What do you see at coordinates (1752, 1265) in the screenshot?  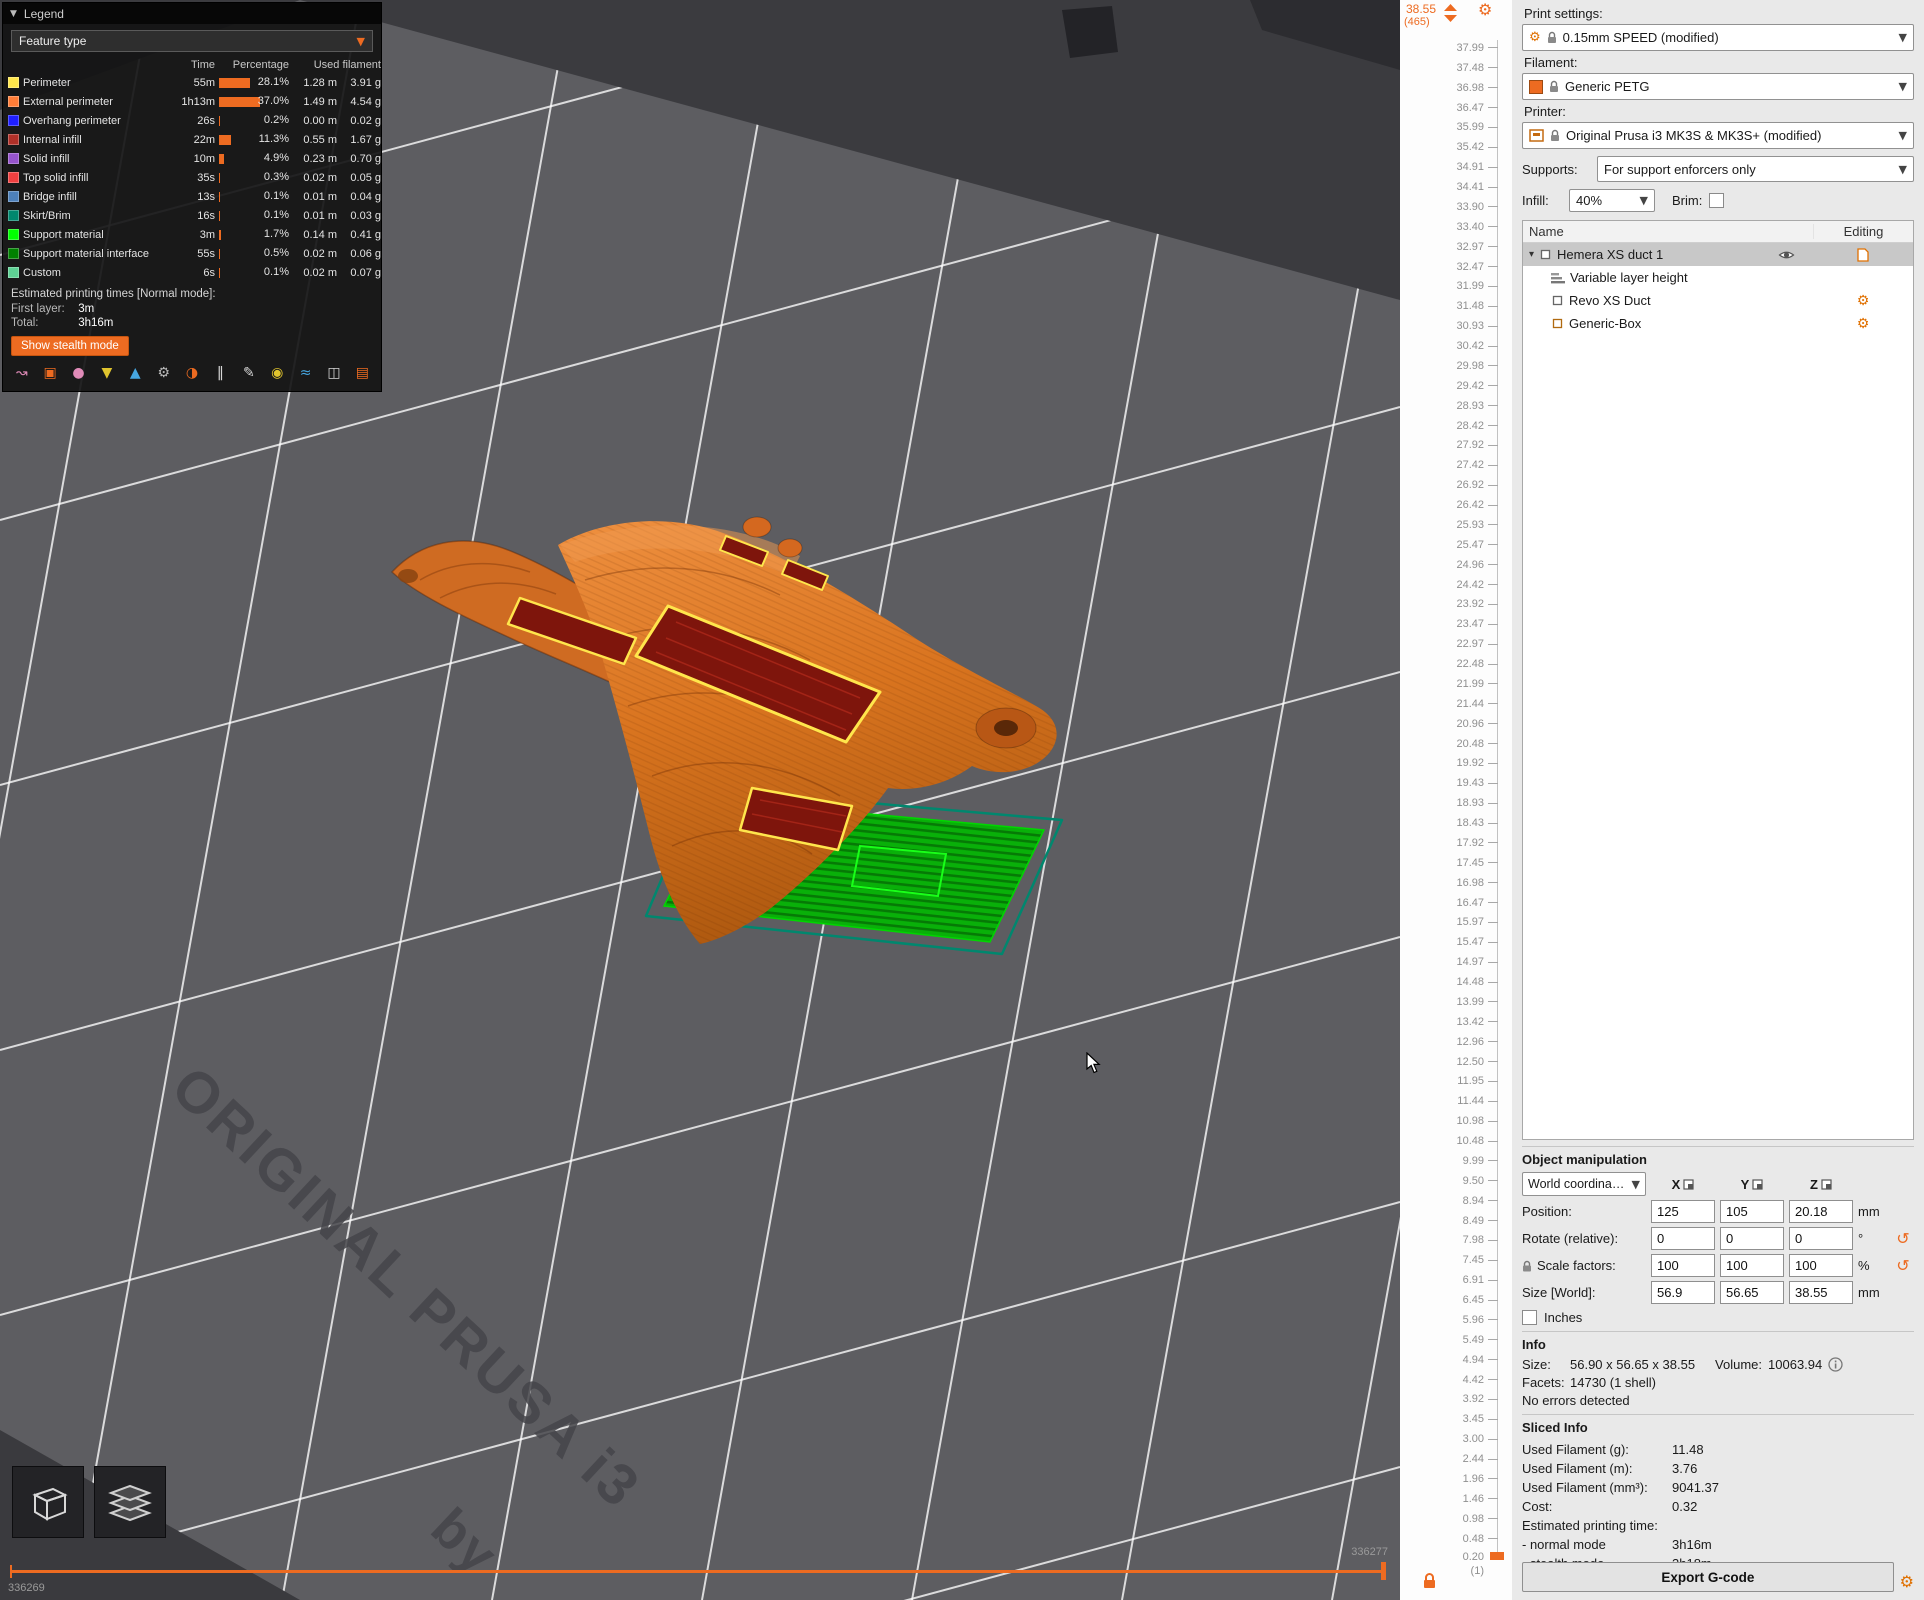 I see `scale-y-input` at bounding box center [1752, 1265].